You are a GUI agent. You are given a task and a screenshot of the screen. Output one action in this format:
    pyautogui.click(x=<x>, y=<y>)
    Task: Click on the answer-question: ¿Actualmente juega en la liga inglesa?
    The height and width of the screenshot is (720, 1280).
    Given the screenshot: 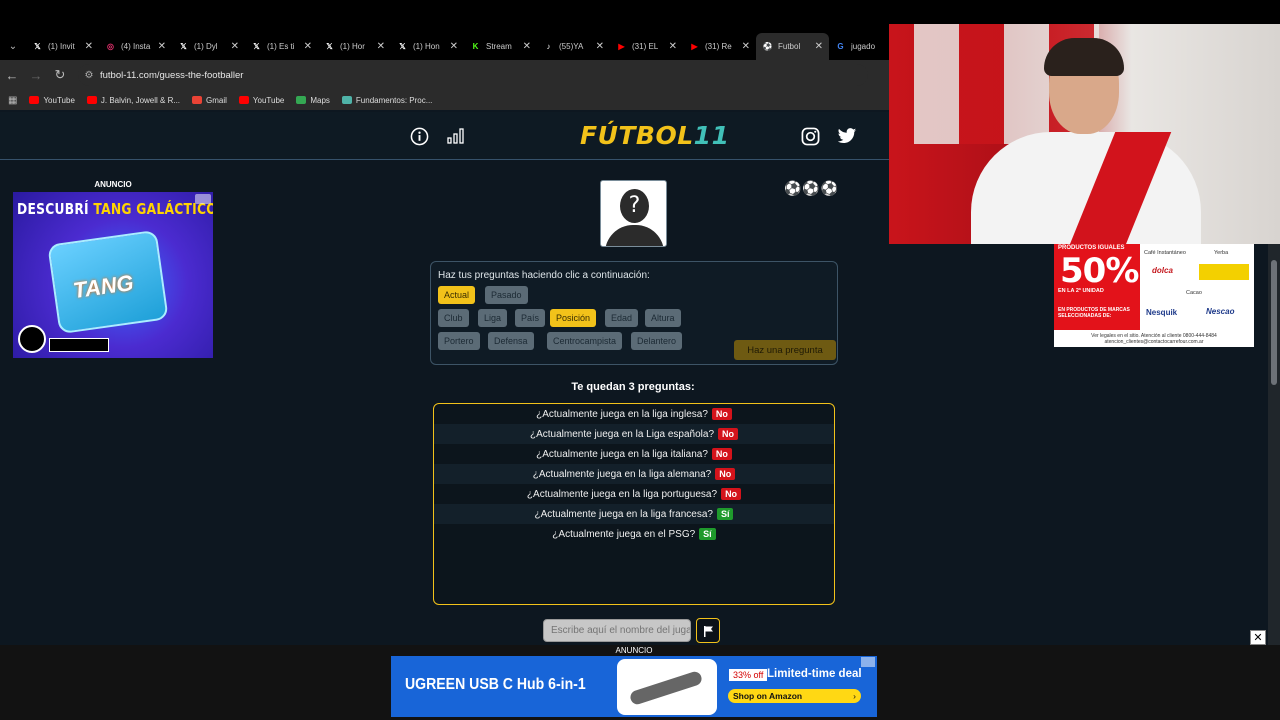 What is the action you would take?
    pyautogui.click(x=622, y=414)
    